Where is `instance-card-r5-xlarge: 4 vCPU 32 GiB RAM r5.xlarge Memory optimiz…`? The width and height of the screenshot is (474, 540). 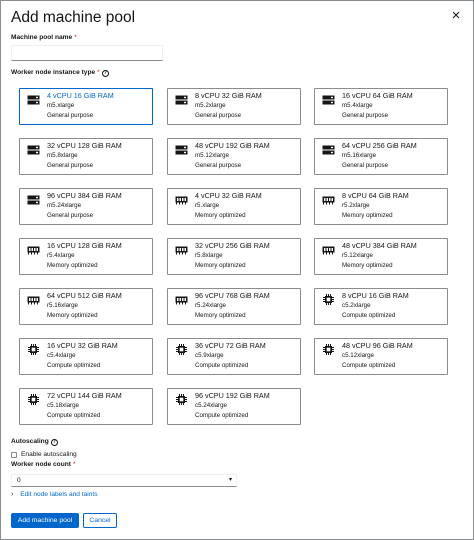 instance-card-r5-xlarge: 4 vCPU 32 GiB RAM r5.xlarge Memory optimiz… is located at coordinates (234, 206).